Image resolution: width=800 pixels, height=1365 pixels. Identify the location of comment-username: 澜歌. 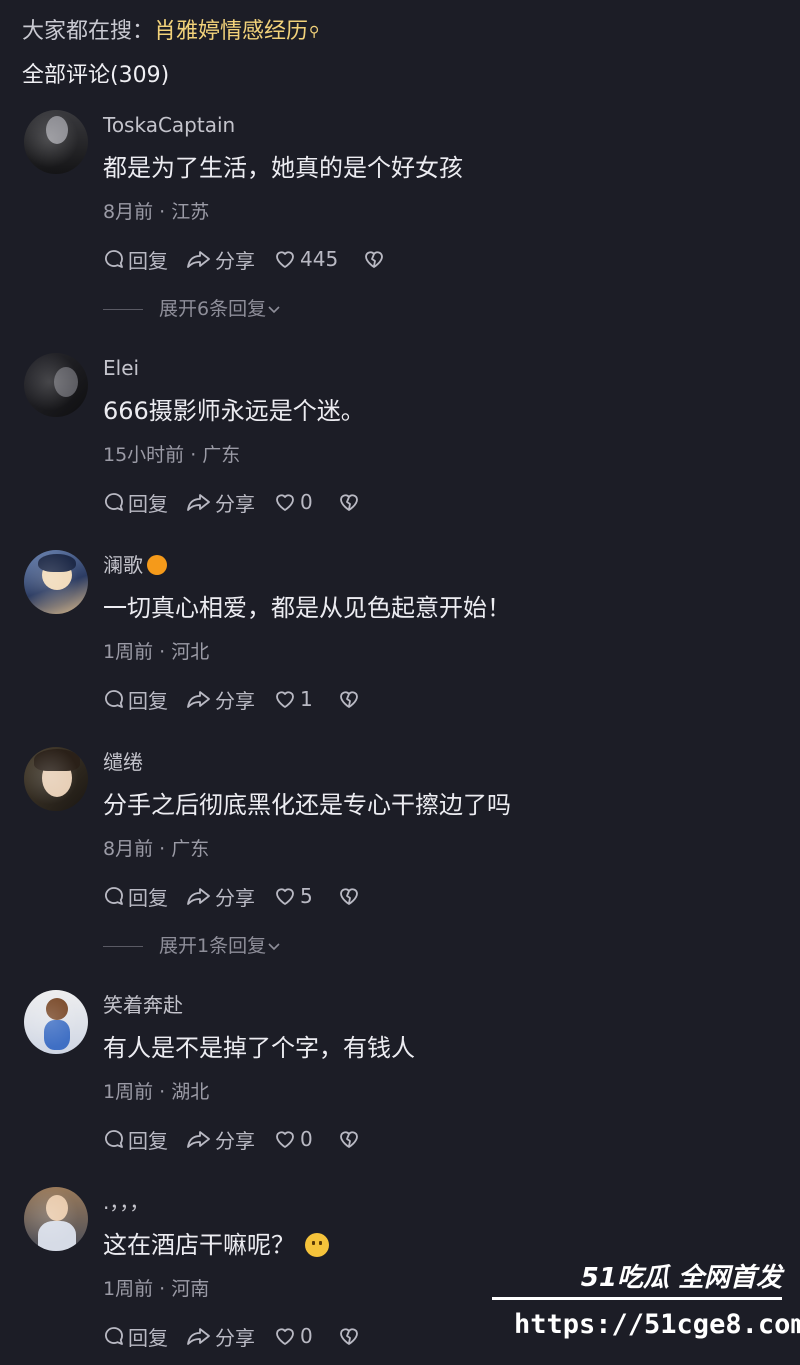
(135, 565).